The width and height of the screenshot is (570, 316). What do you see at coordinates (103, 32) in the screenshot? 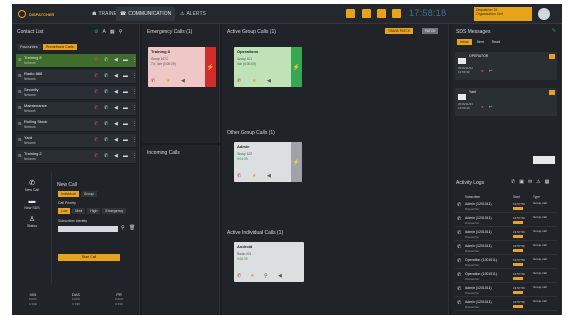
I see `sort-icon: A` at bounding box center [103, 32].